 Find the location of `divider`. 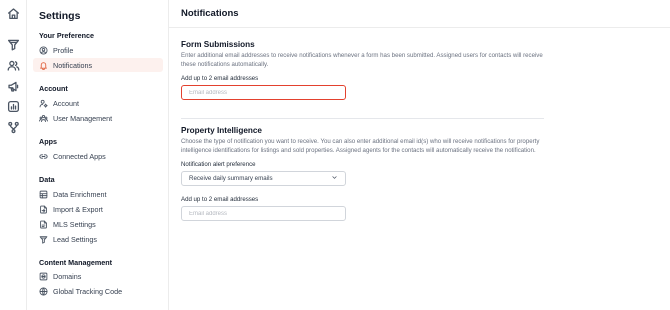

divider is located at coordinates (419, 27).